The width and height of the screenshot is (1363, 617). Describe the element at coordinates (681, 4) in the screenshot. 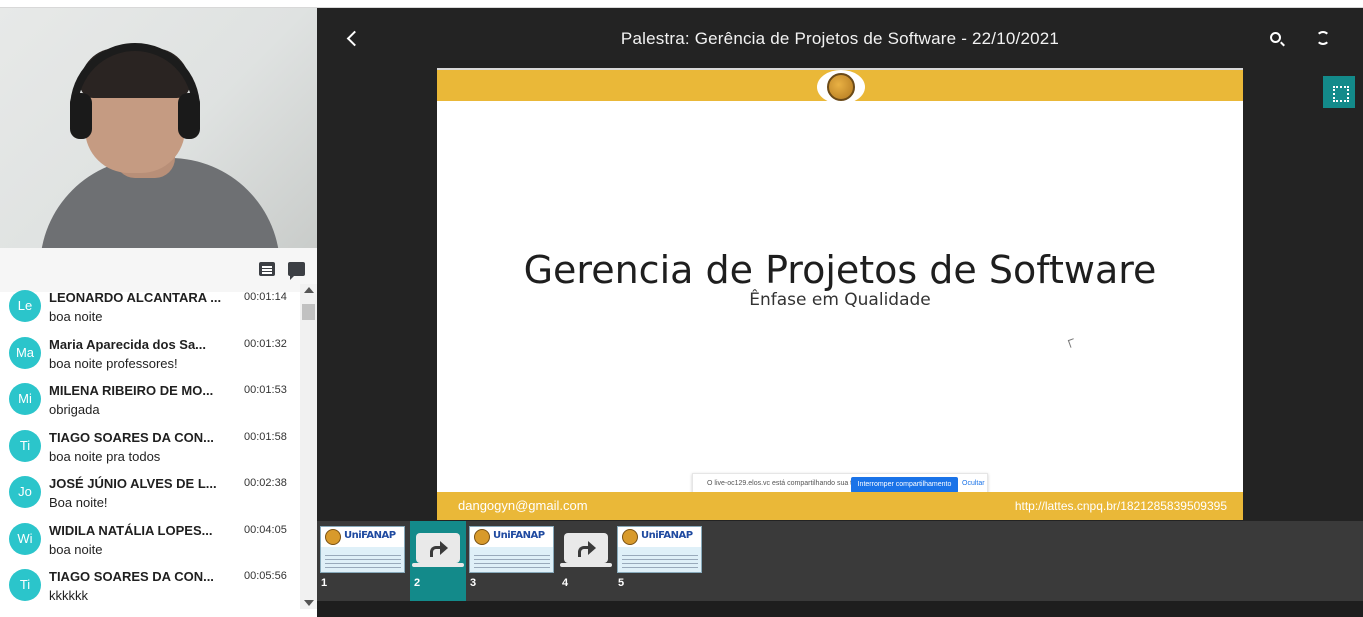

I see `browser-top-edge` at that location.